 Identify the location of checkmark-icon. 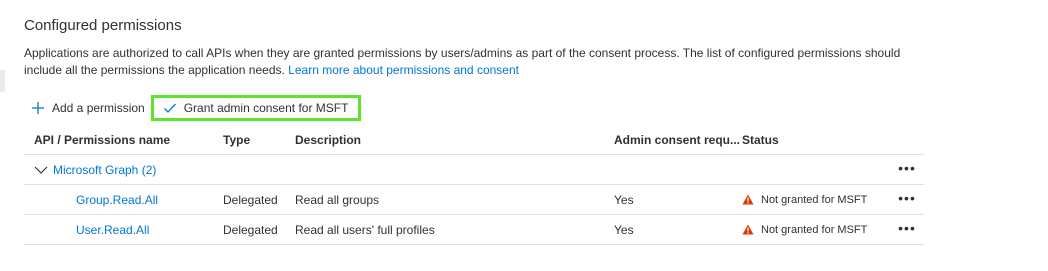
(170, 108).